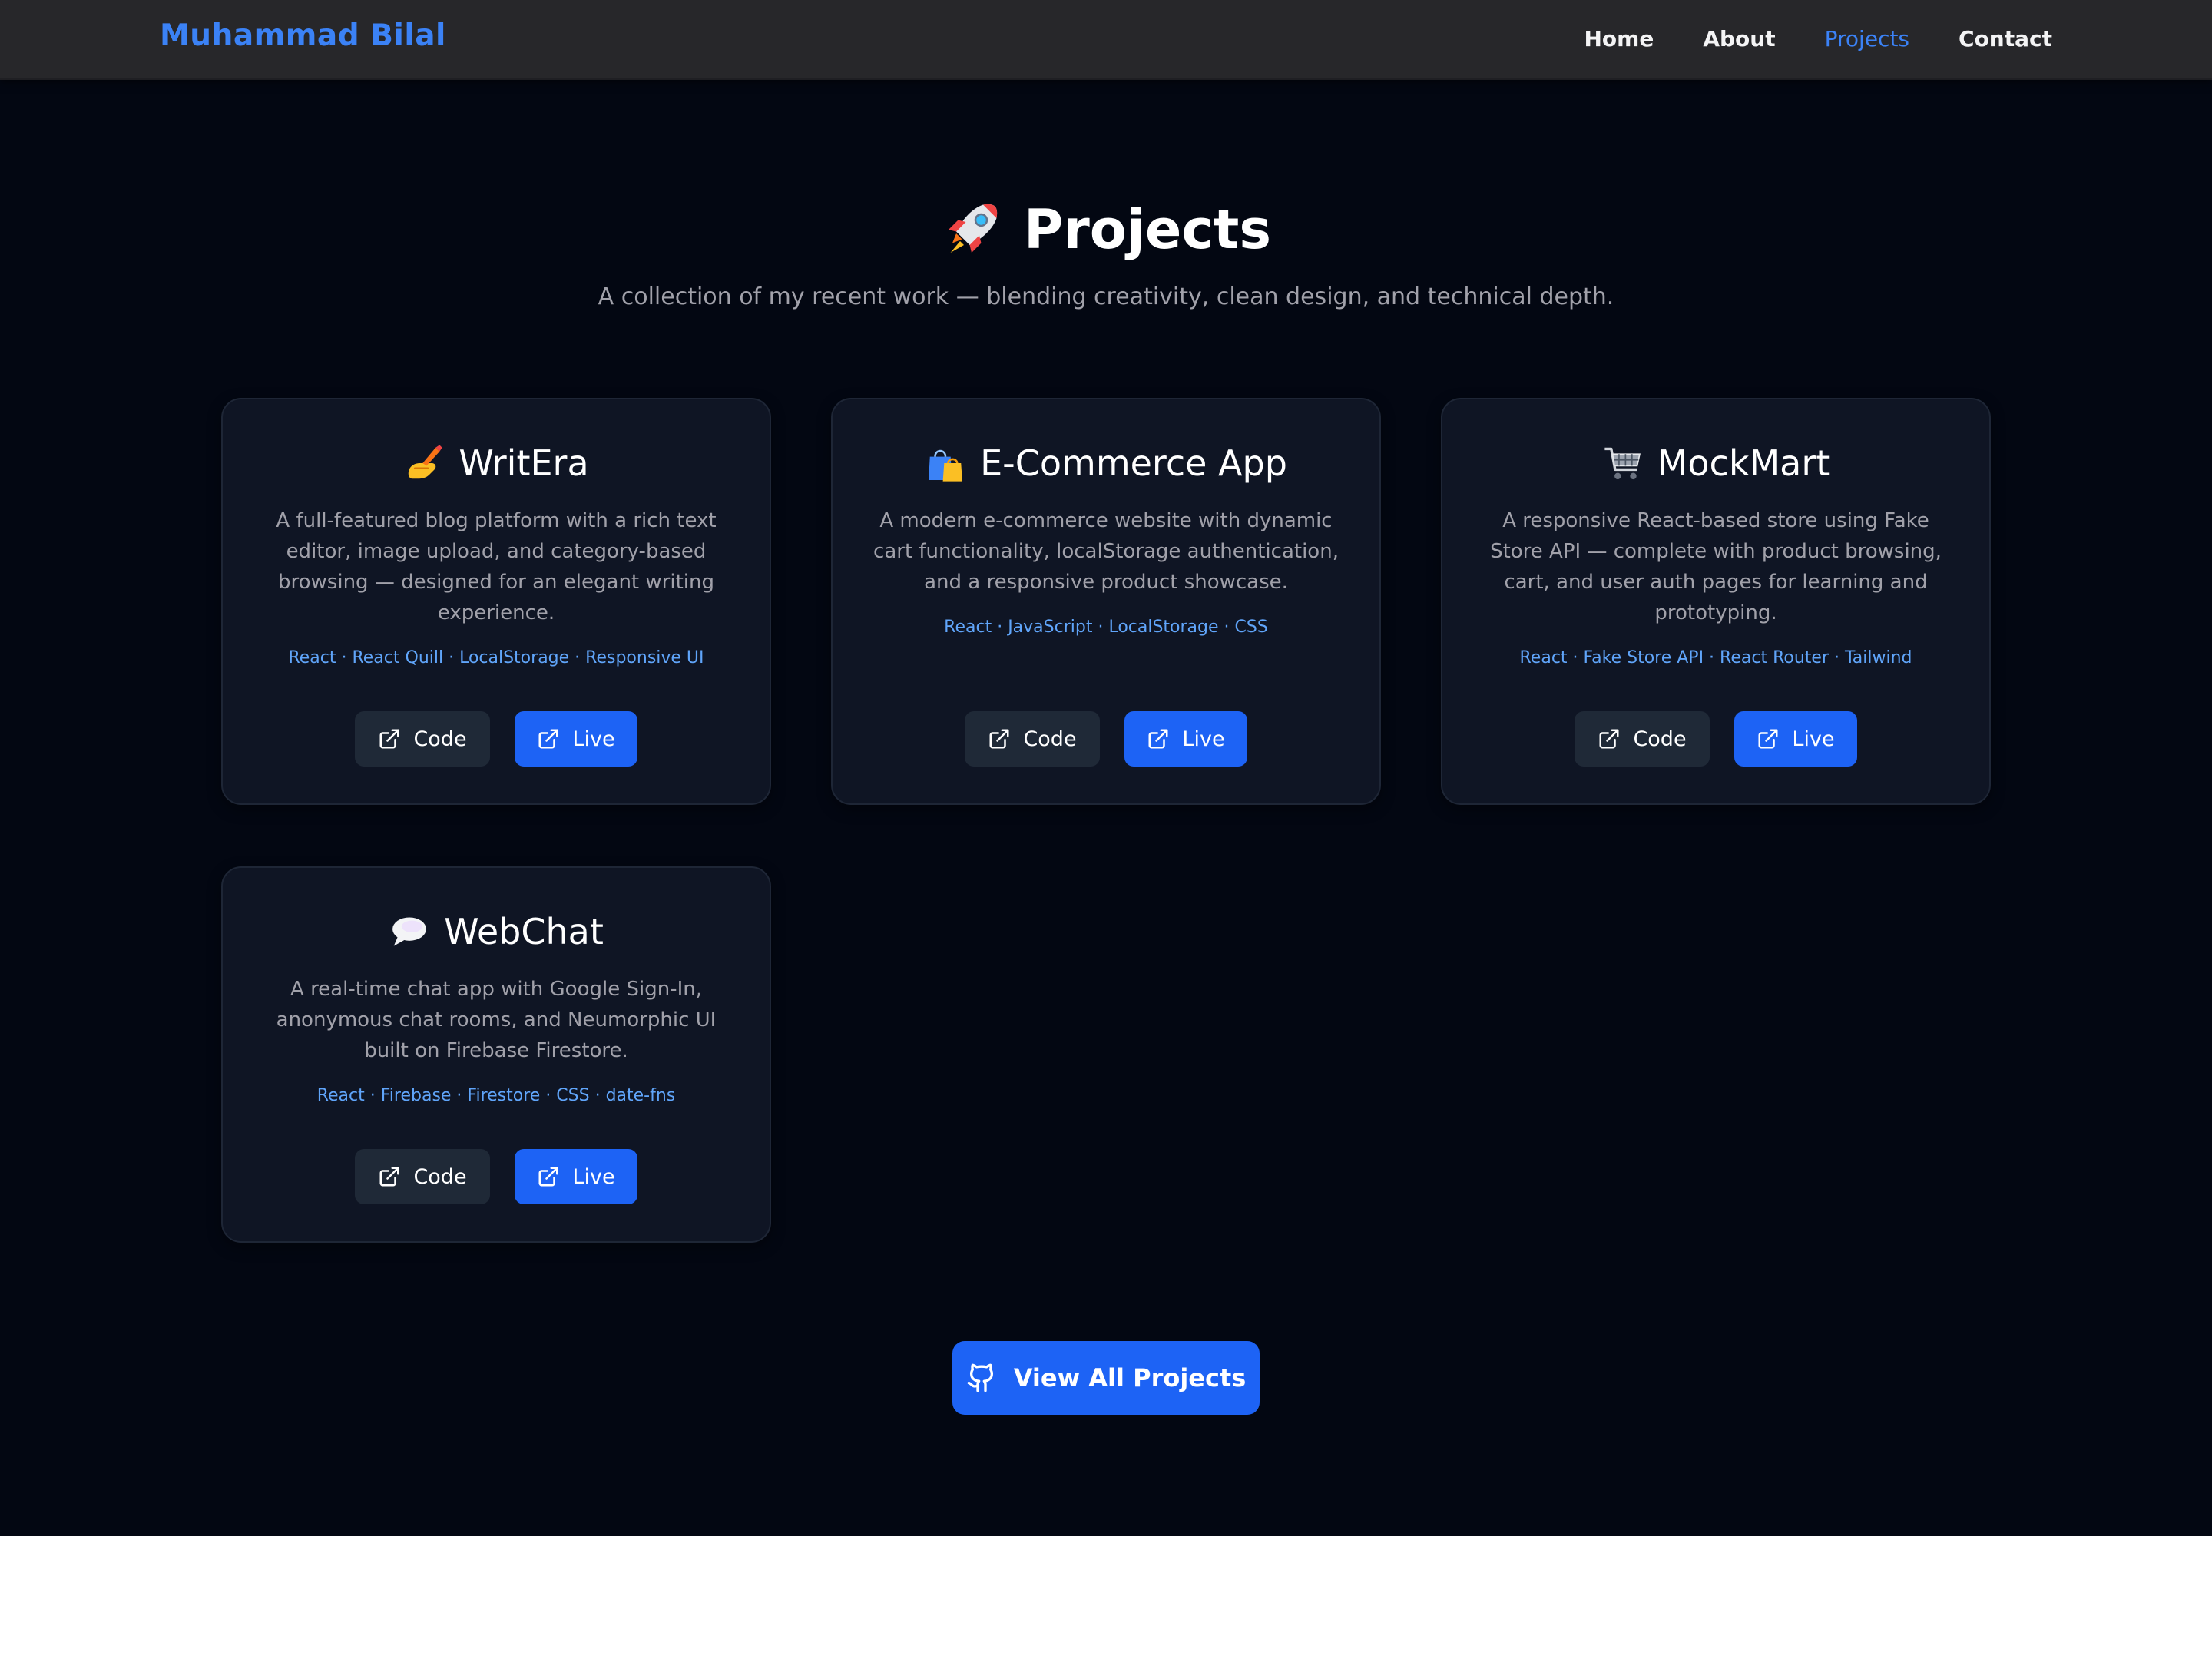  What do you see at coordinates (1623, 464) in the screenshot?
I see `shopping-cart-icon` at bounding box center [1623, 464].